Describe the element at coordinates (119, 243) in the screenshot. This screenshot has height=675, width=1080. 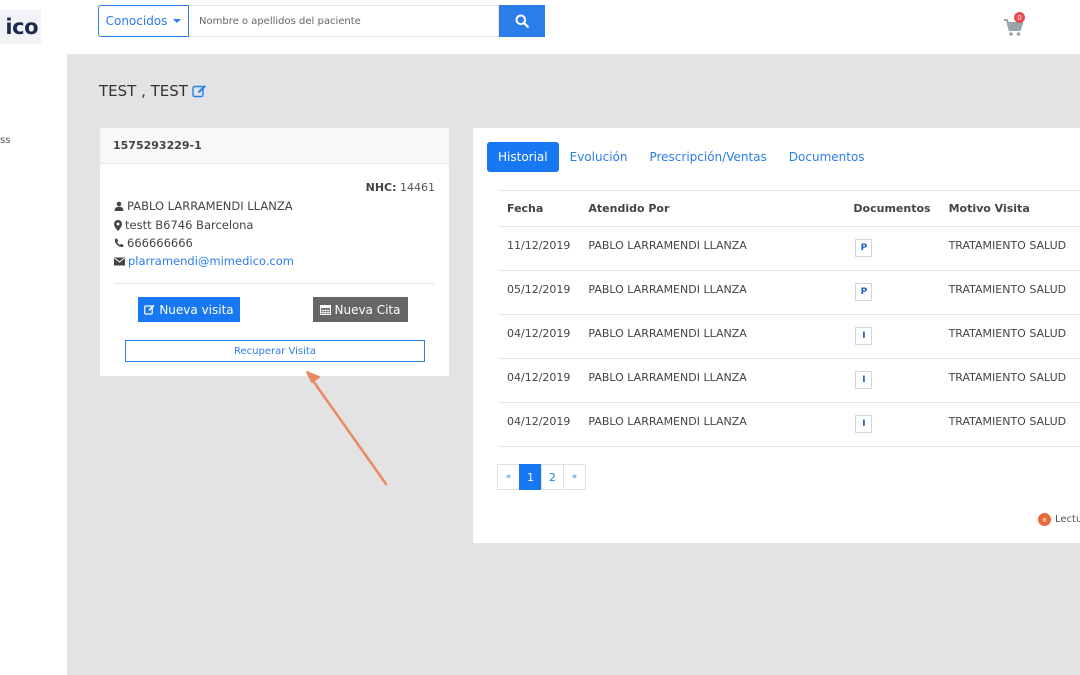
I see `phone-icon` at that location.